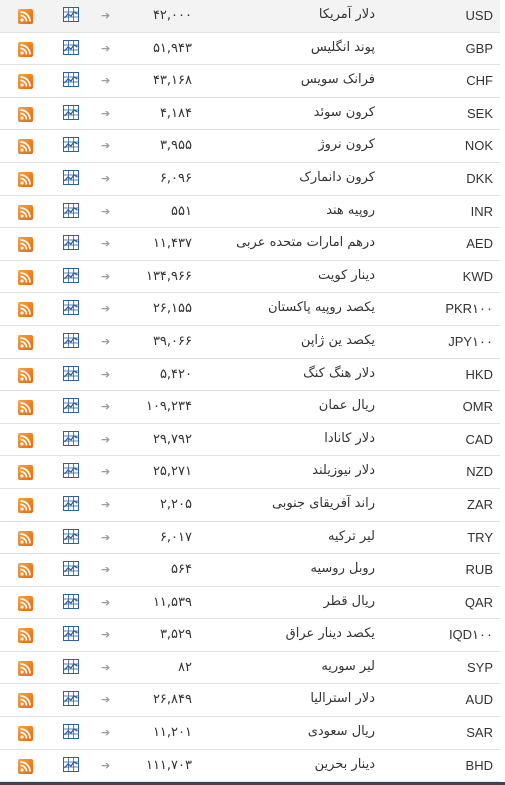 The image size is (505, 785). I want to click on currency-name: دلار نیوزیلند, so click(343, 471).